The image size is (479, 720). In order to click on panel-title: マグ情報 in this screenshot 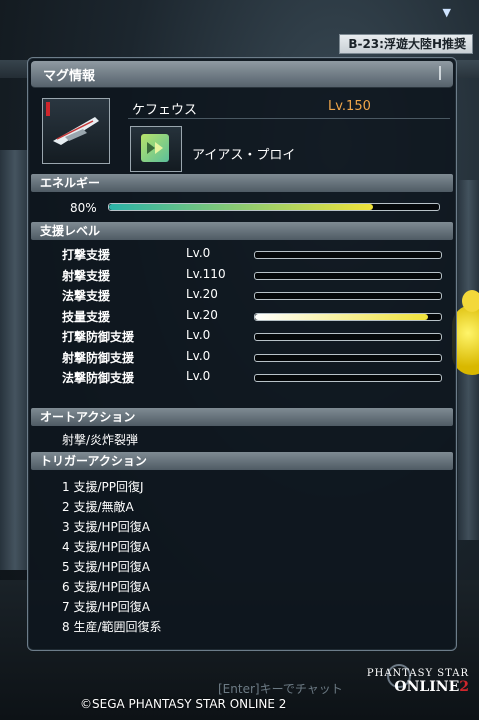, I will do `click(69, 76)`.